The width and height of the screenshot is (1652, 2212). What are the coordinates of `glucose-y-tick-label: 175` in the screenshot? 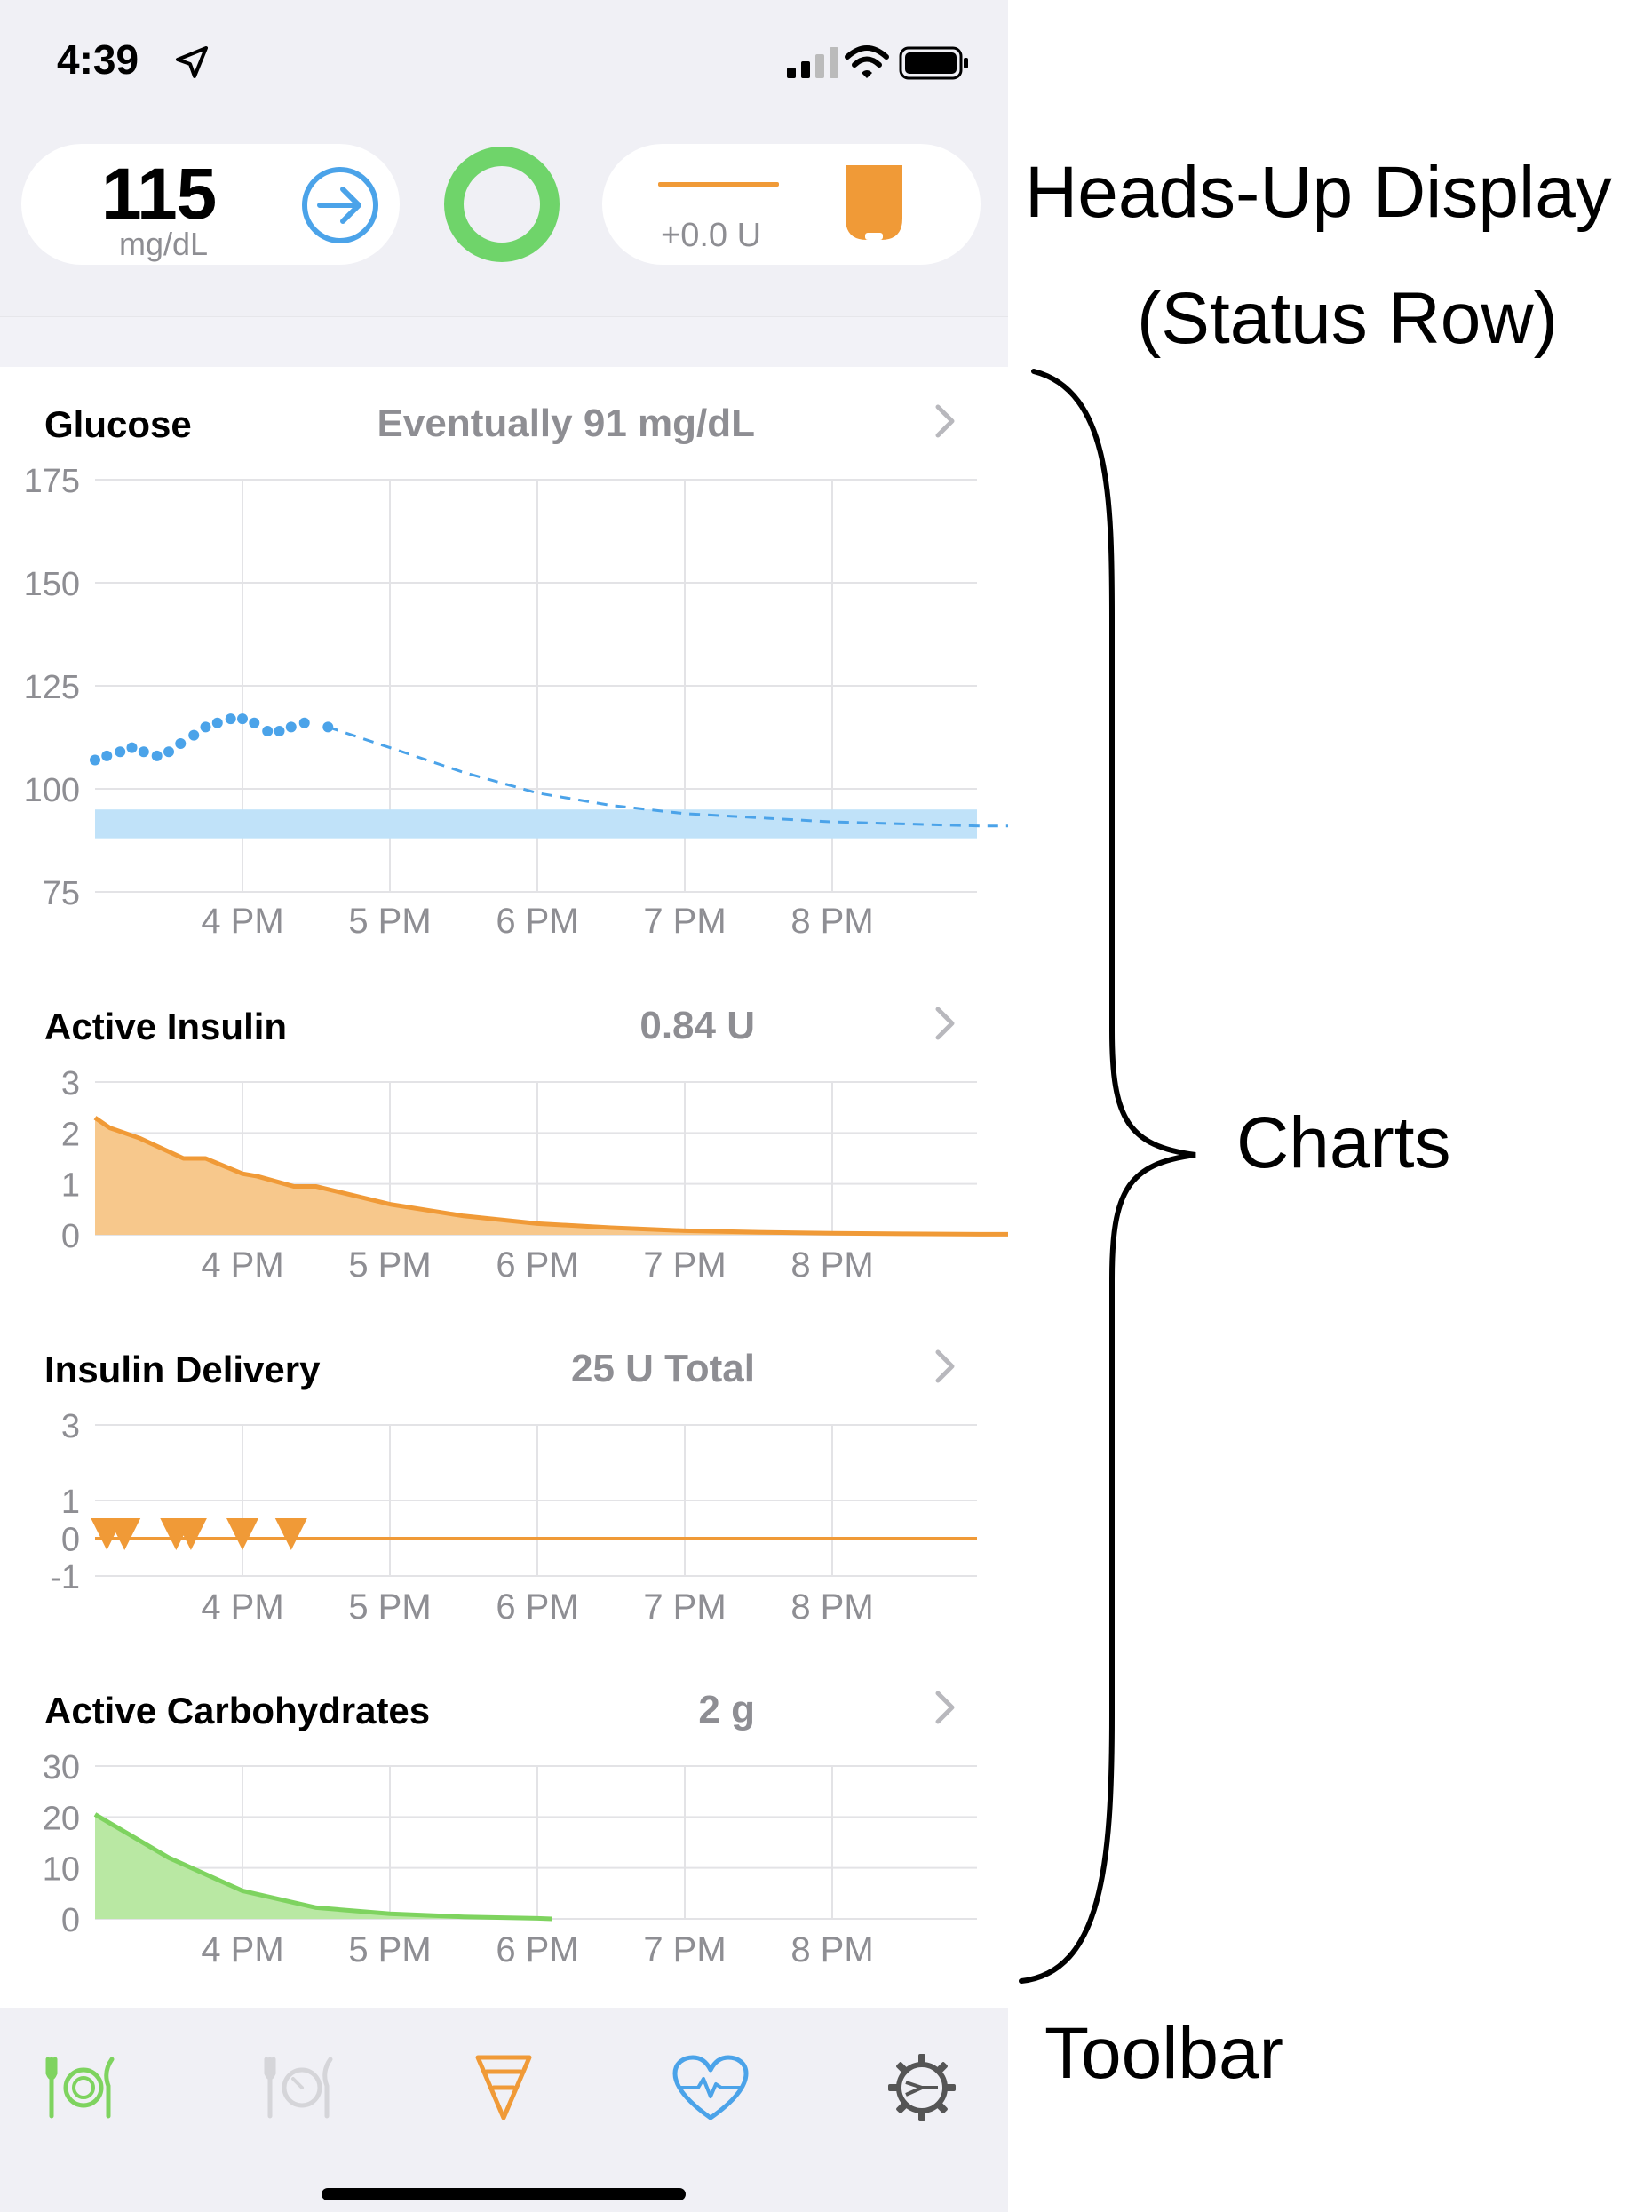 It's located at (52, 482).